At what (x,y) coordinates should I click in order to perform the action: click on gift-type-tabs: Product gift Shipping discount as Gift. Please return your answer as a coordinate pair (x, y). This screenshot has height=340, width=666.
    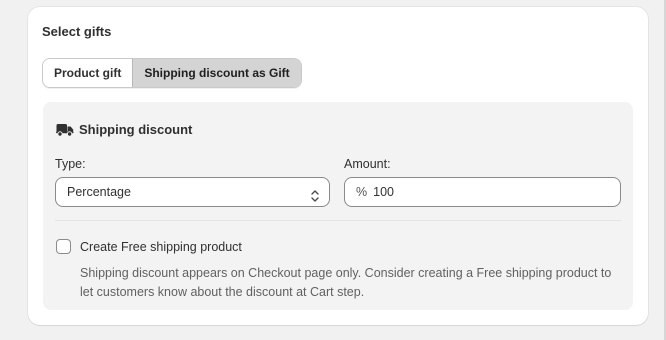
    Looking at the image, I should click on (172, 73).